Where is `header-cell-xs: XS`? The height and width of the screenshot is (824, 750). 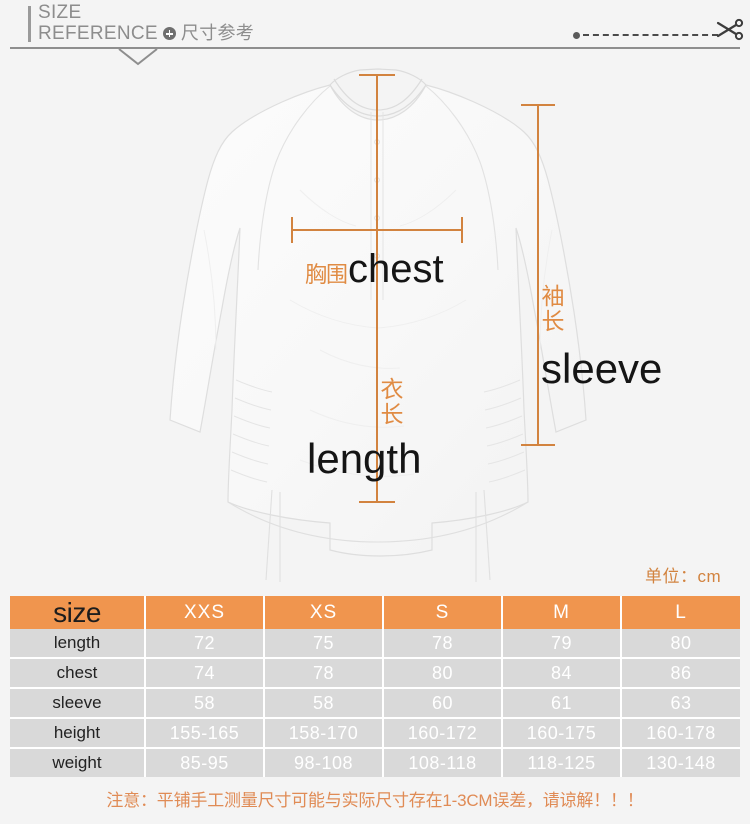
header-cell-xs: XS is located at coordinates (324, 612).